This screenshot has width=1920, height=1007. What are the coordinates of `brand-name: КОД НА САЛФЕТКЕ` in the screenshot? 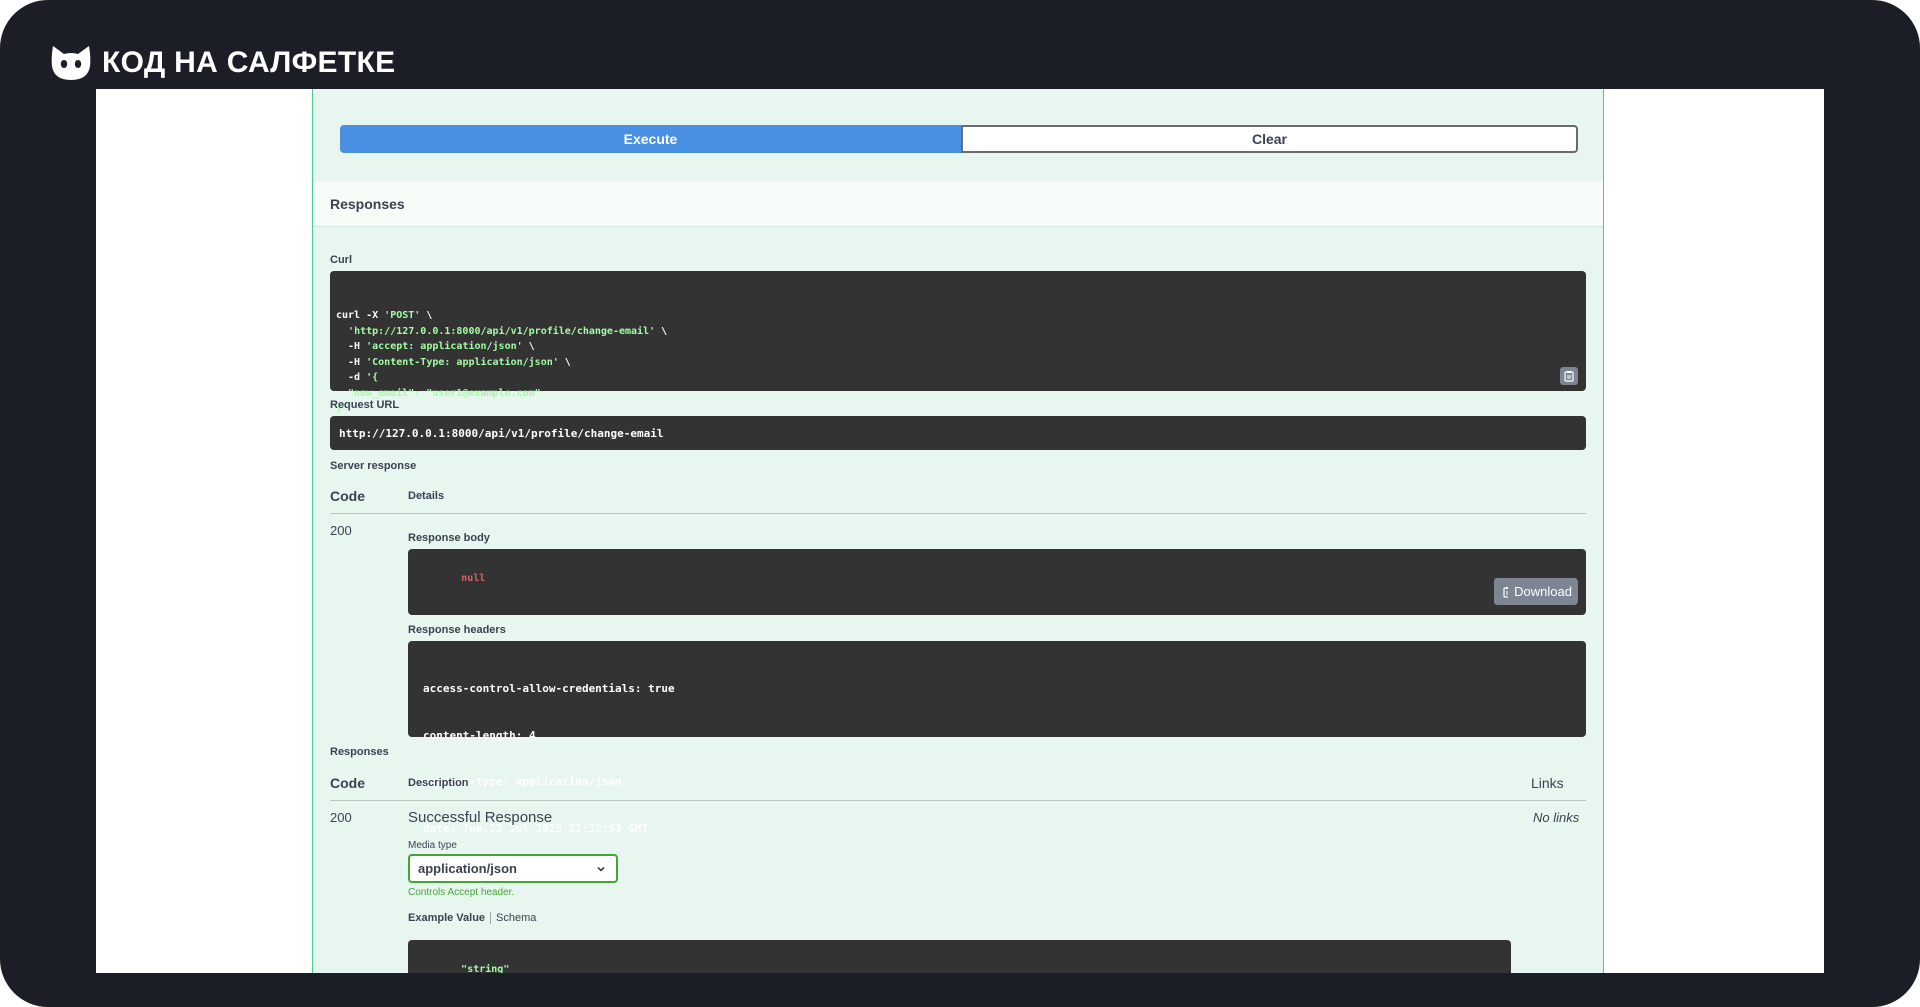 It's located at (249, 62).